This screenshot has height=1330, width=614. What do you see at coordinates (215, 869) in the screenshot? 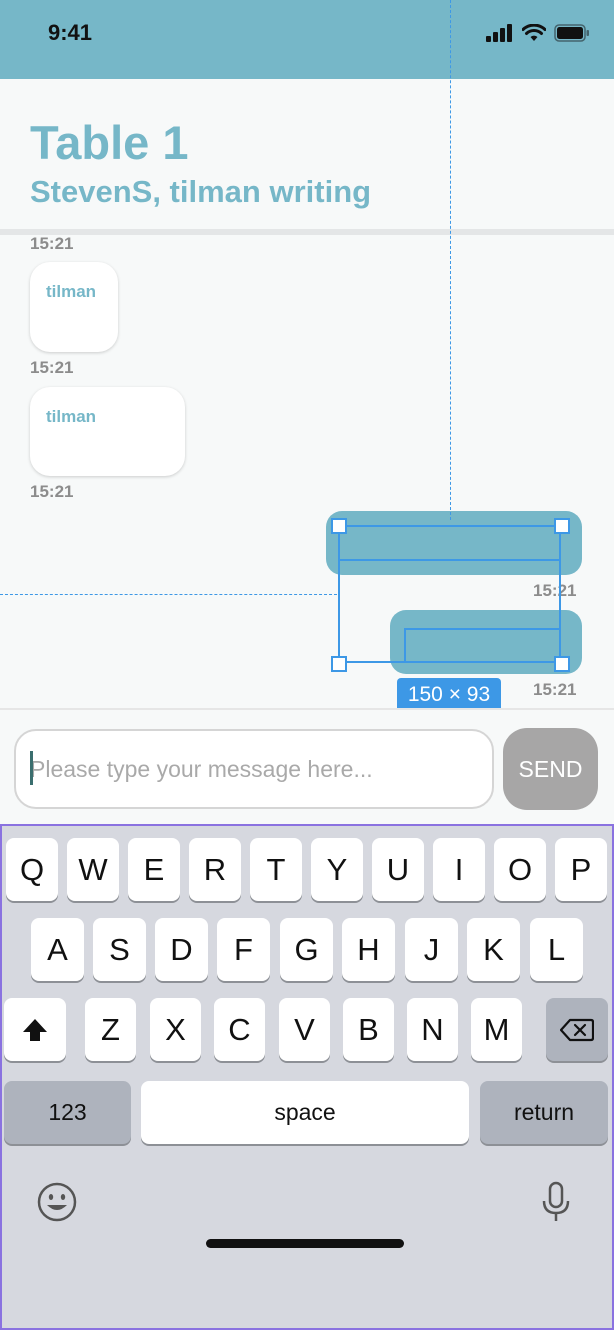
I see `key-r: R` at bounding box center [215, 869].